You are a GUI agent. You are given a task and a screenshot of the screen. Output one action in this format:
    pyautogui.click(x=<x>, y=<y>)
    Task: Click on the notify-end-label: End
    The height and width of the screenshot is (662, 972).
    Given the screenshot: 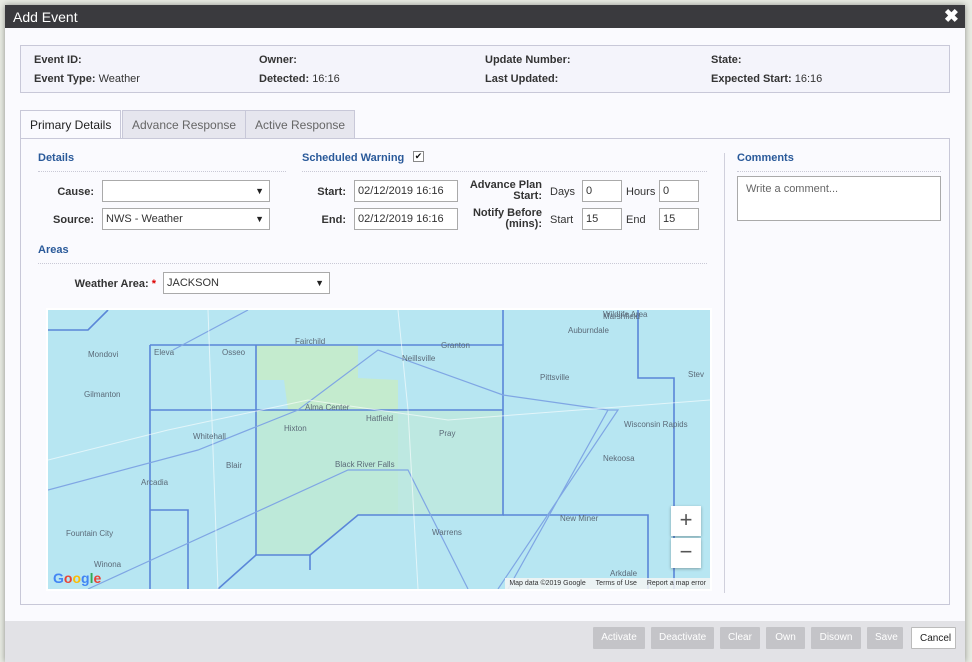 What is the action you would take?
    pyautogui.click(x=636, y=220)
    